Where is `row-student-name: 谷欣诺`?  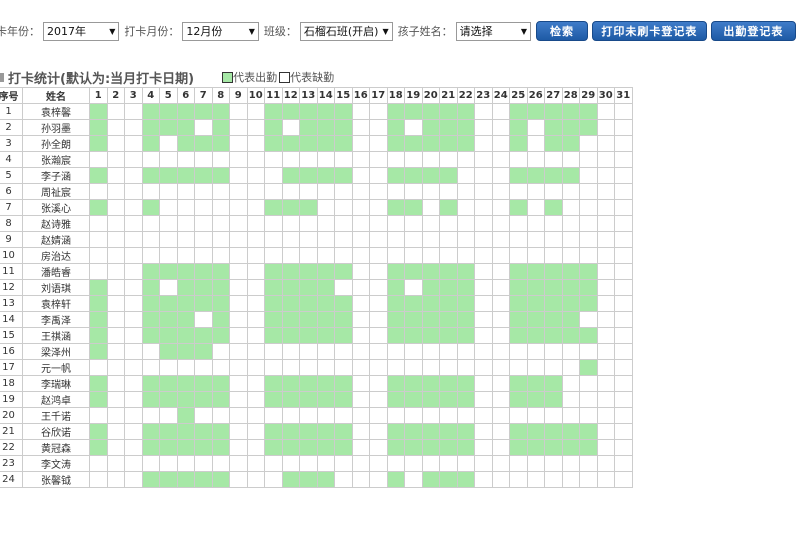 row-student-name: 谷欣诺 is located at coordinates (56, 431).